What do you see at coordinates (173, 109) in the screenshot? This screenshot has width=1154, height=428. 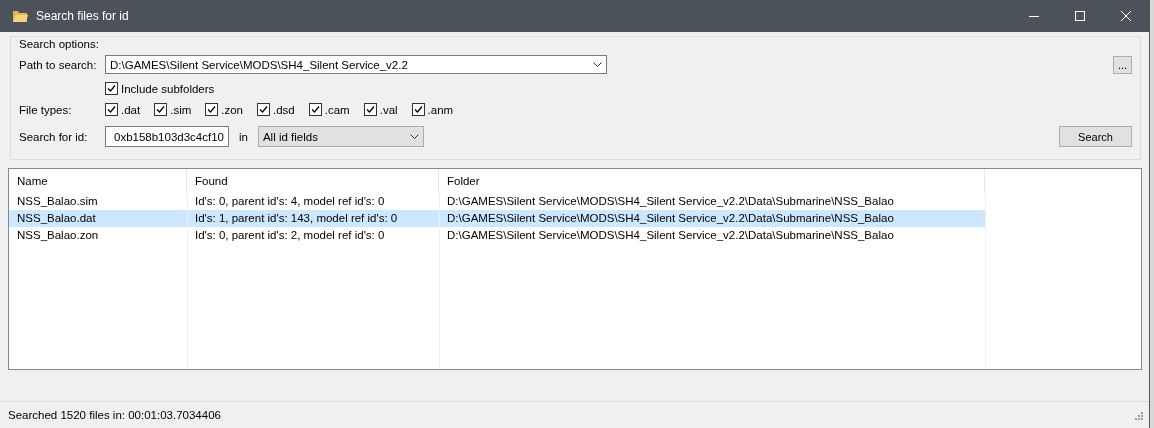 I see `file-type-checkbox: .sim` at bounding box center [173, 109].